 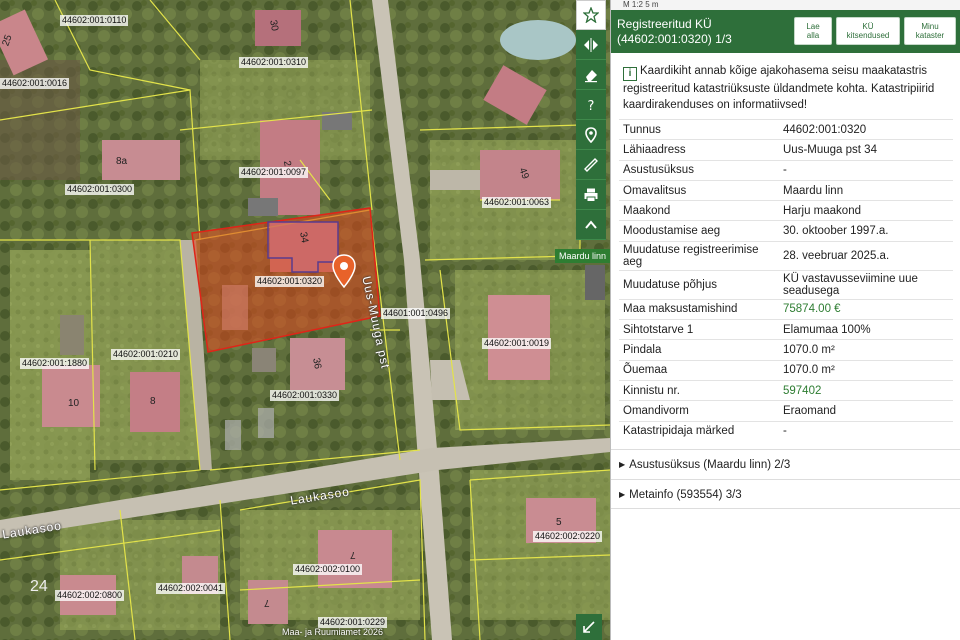 I want to click on parcel-label: 44602:001:0063, so click(x=517, y=202).